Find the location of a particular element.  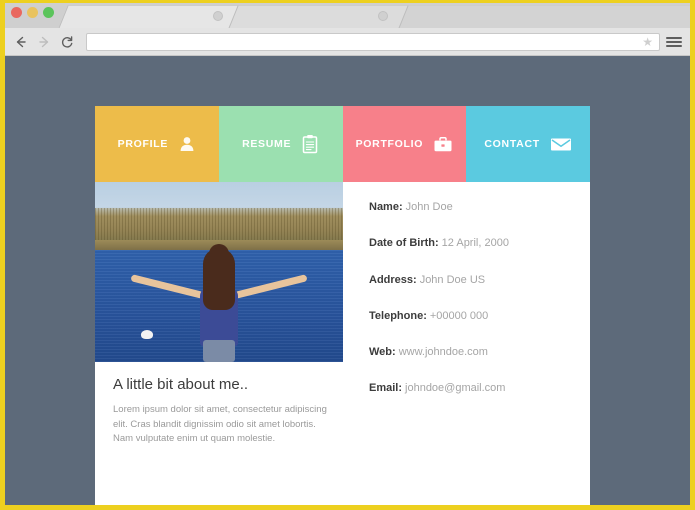

window-controls is located at coordinates (32, 12).